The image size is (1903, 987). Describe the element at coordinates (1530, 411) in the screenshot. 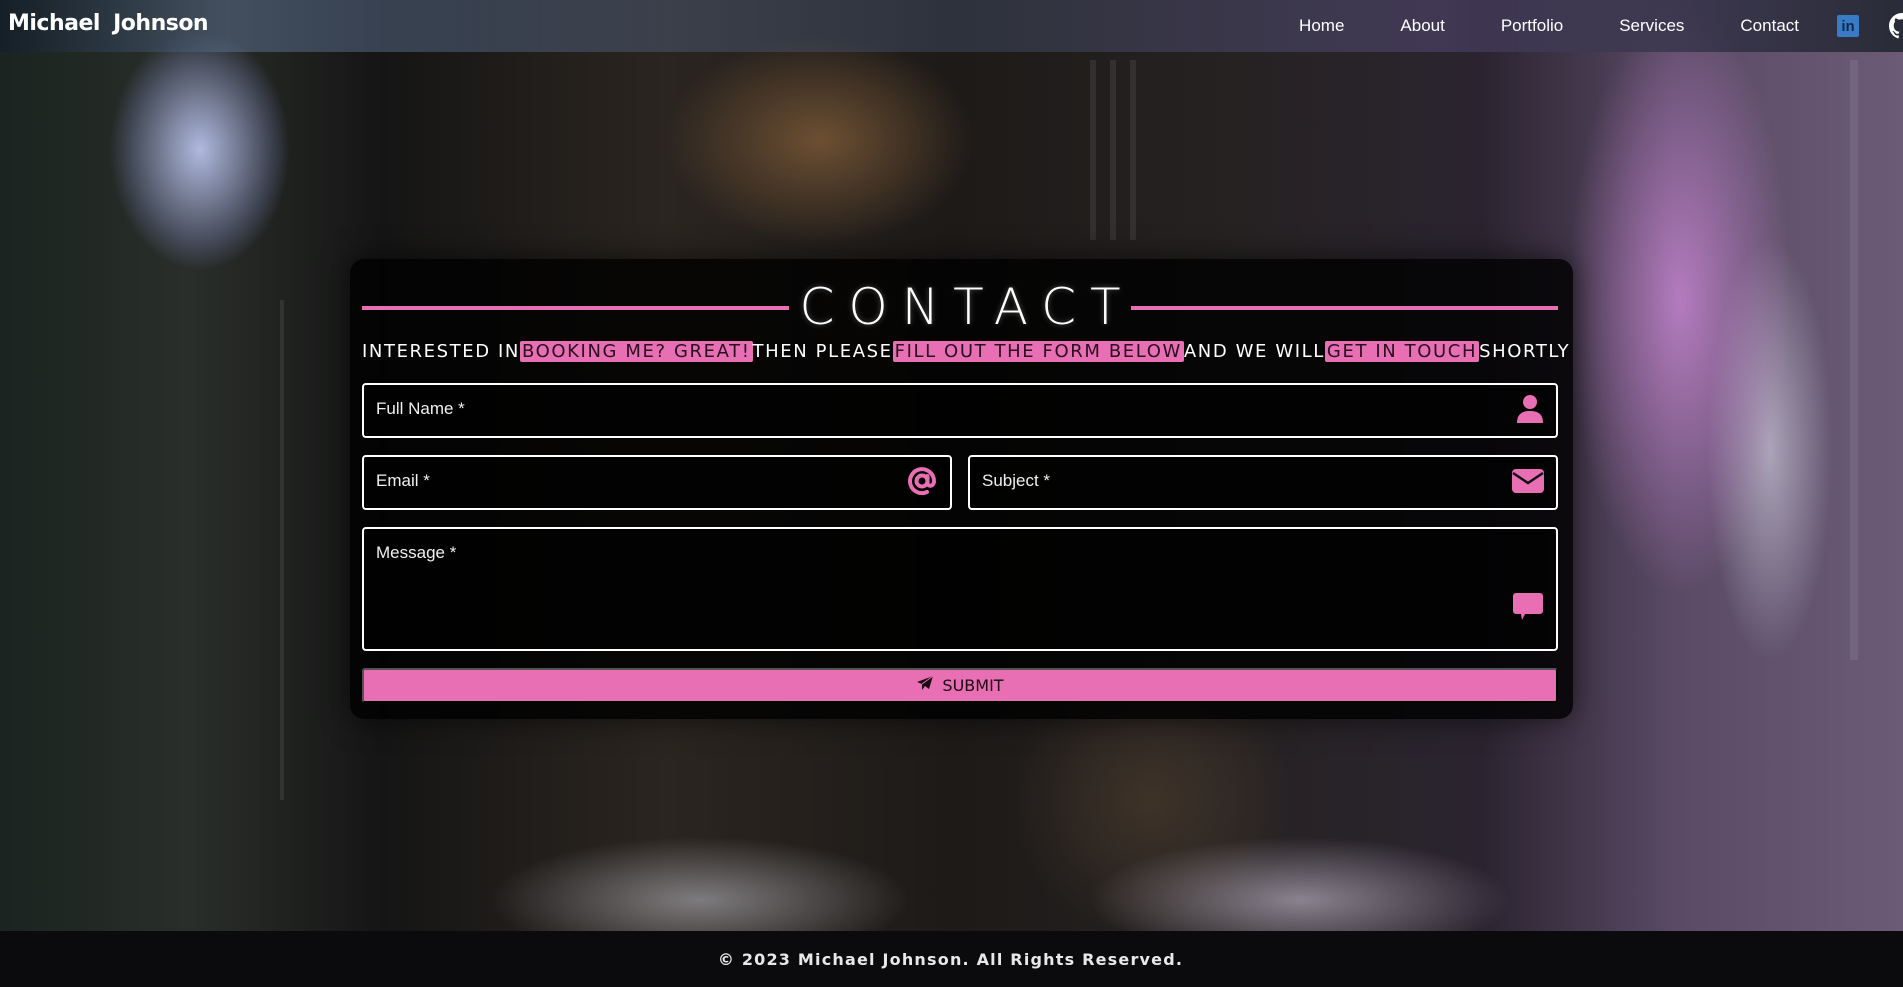

I see `user-icon` at that location.